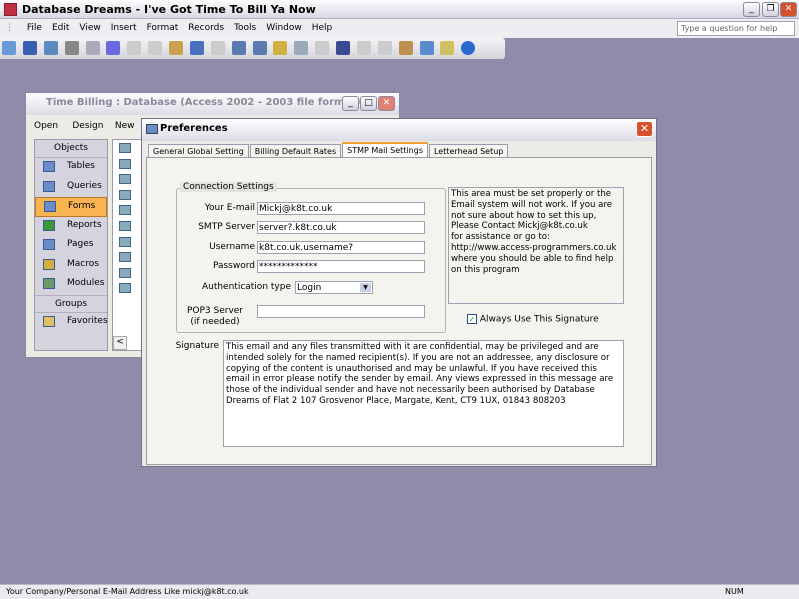 This screenshot has width=799, height=599. I want to click on pop3-label: POP3 Server (if needed), so click(215, 316).